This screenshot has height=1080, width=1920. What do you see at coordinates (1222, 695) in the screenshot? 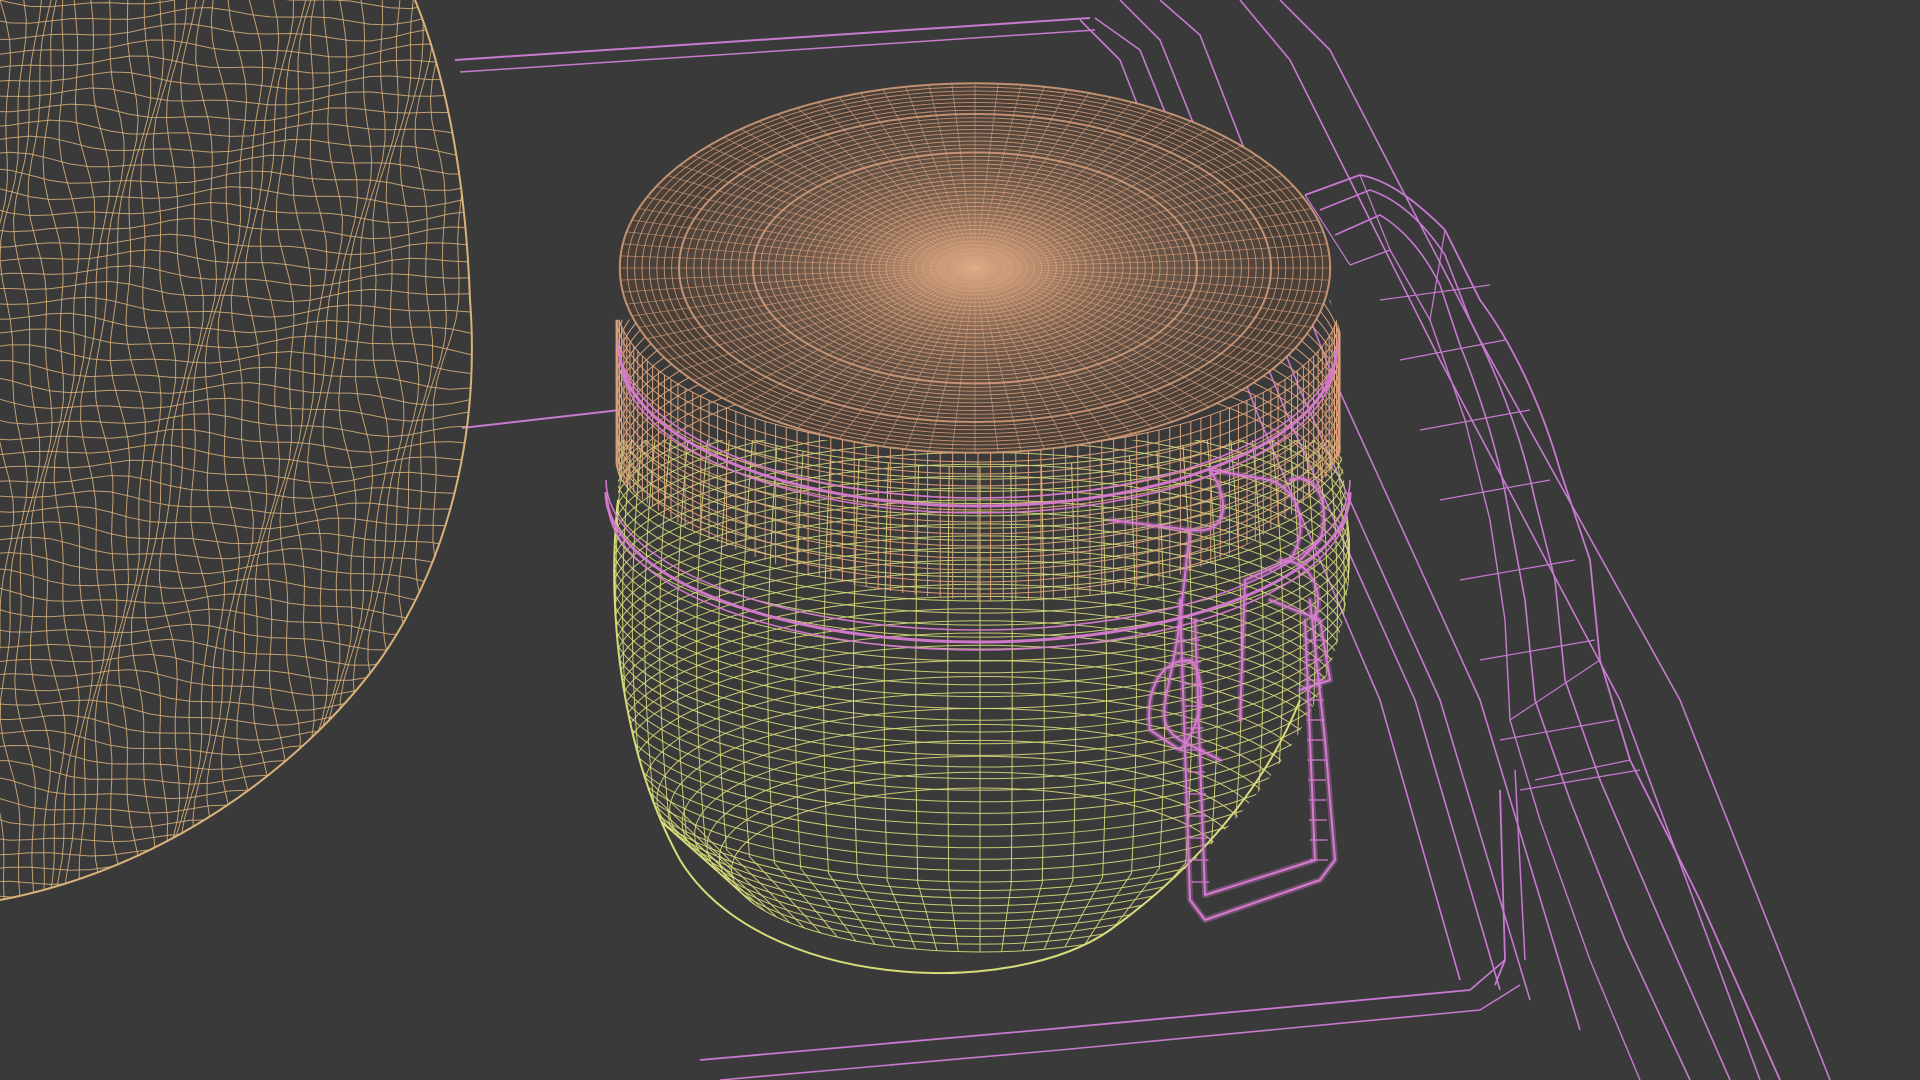
I see `jar-clasp-wireframe` at bounding box center [1222, 695].